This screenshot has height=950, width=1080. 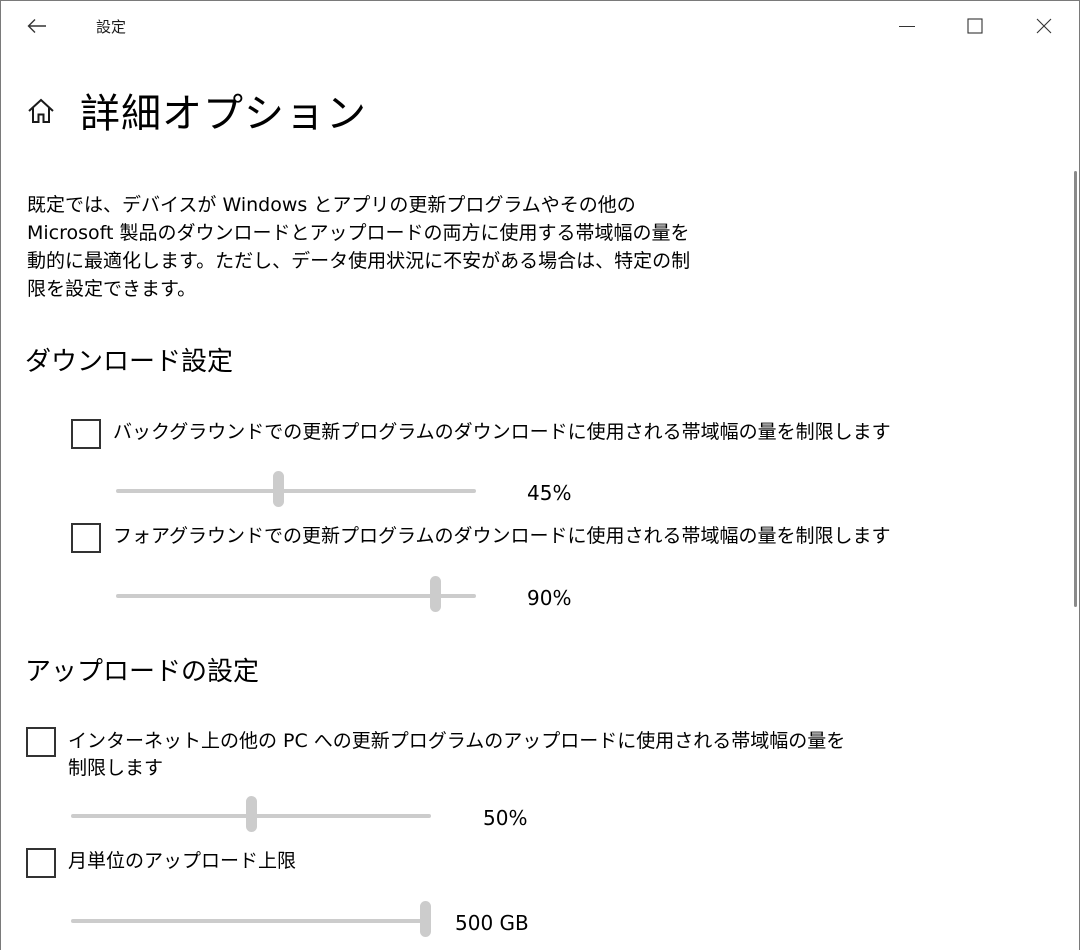 I want to click on monthly-upload-slider, so click(x=251, y=921).